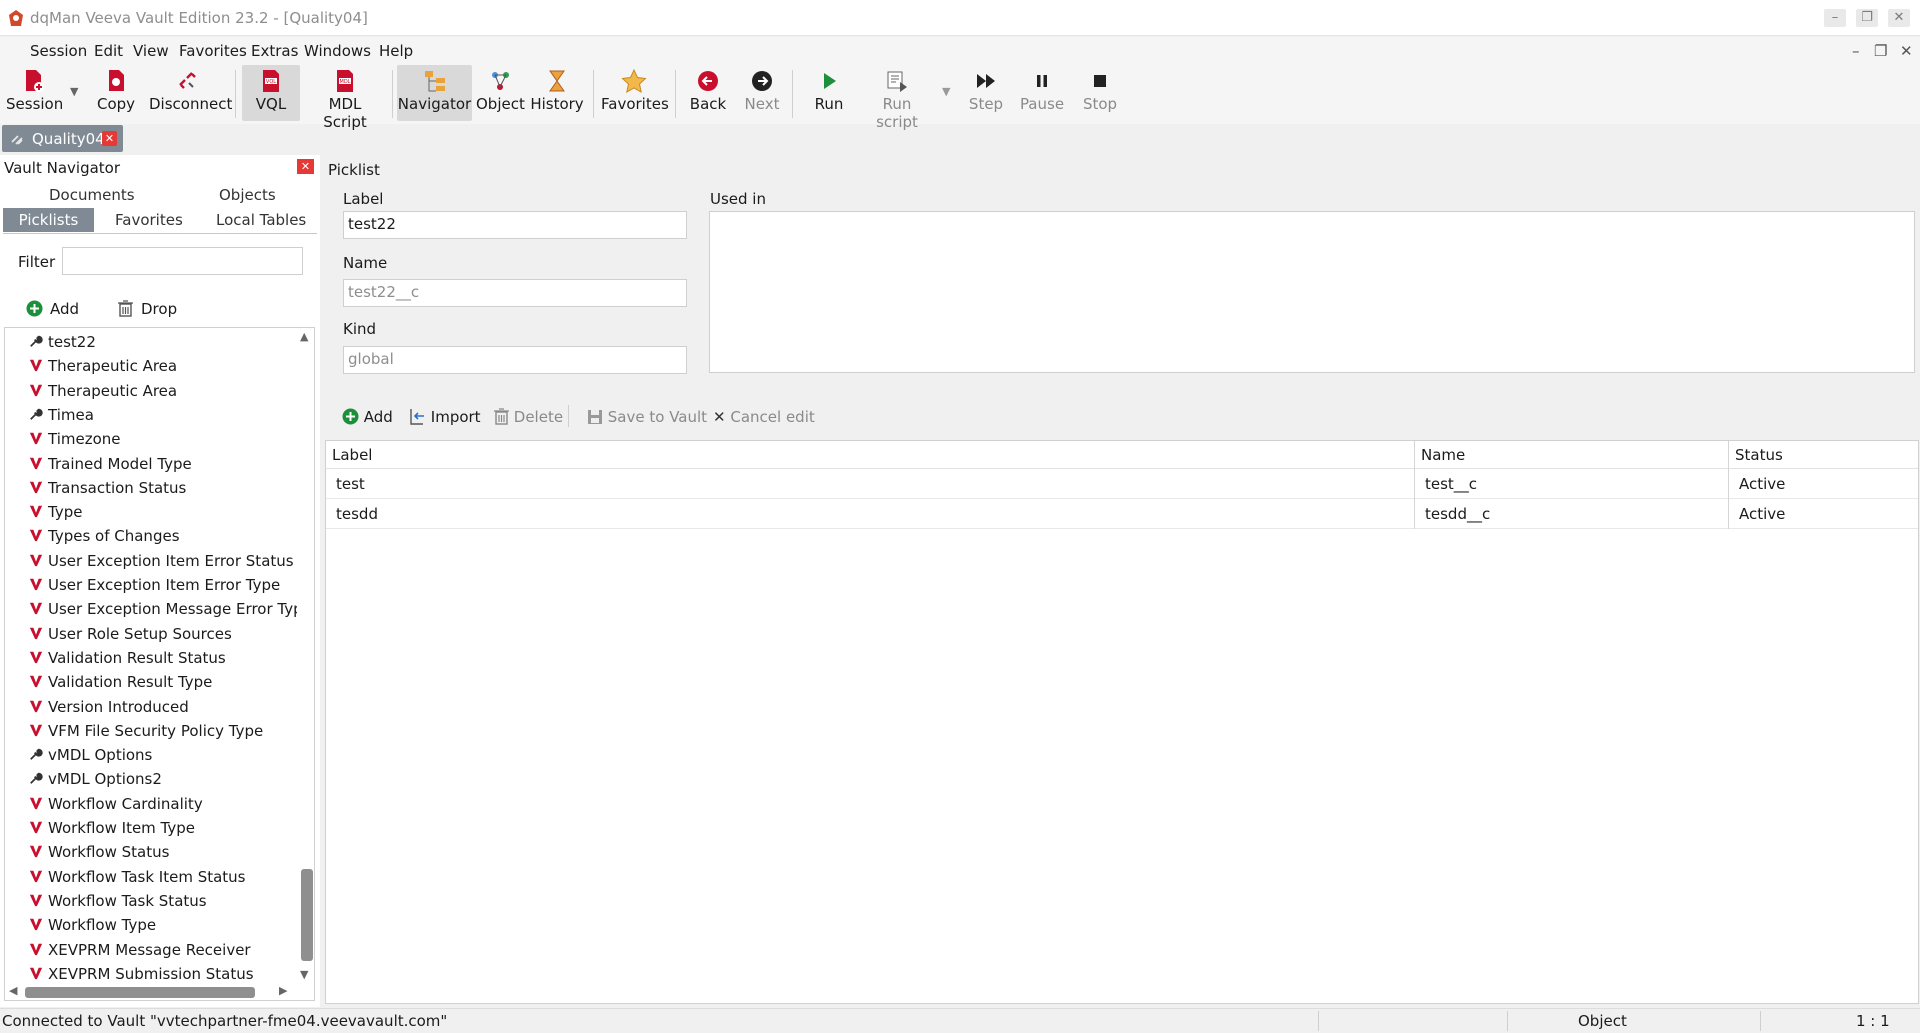 The image size is (1920, 1033). What do you see at coordinates (897, 98) in the screenshot?
I see `run-script-button: Run script` at bounding box center [897, 98].